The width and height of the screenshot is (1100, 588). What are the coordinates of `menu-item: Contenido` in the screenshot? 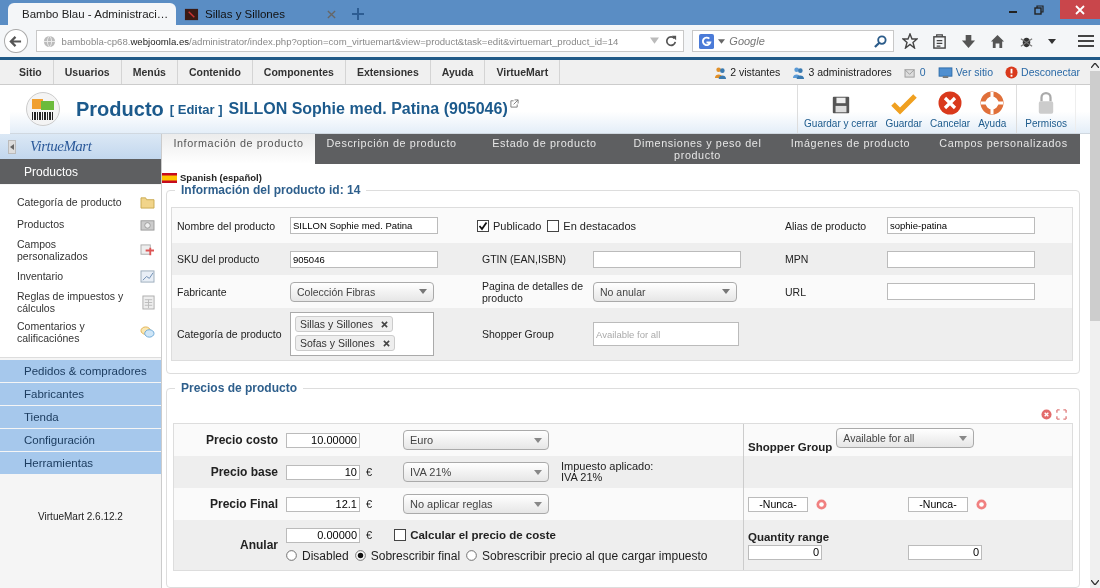 It's located at (215, 72).